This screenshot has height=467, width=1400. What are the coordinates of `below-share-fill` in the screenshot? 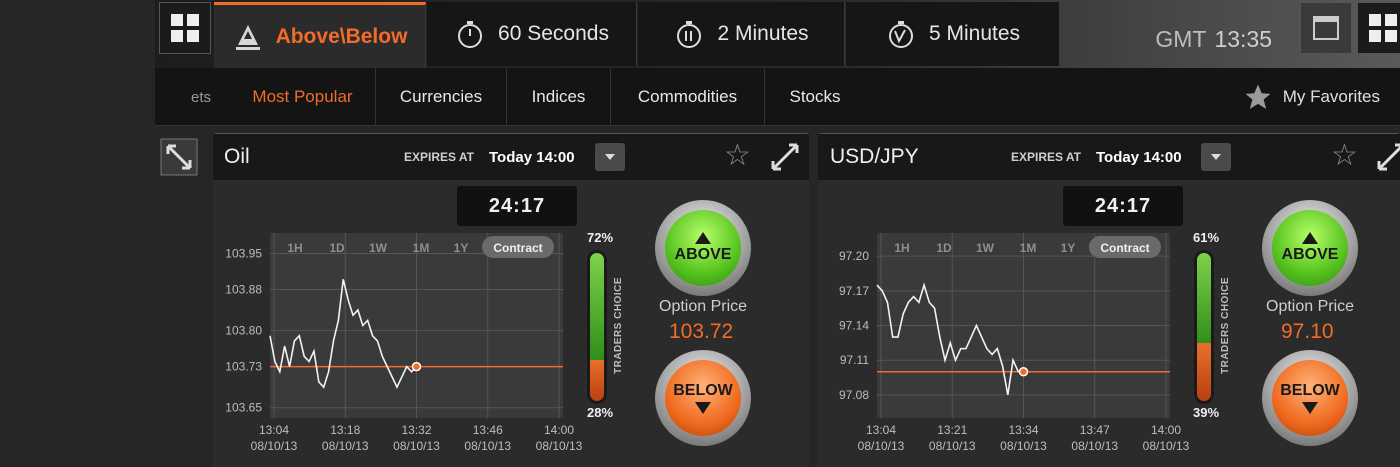 It's located at (1204, 372).